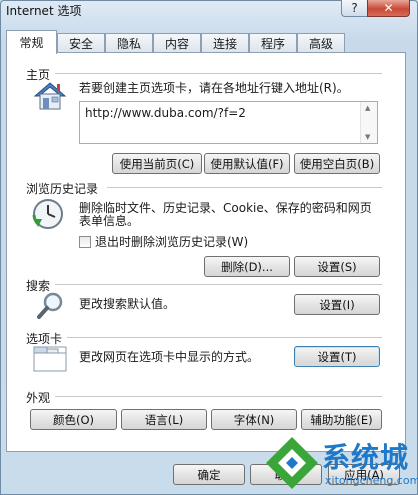  I want to click on scroll-up-icon: ▲, so click(368, 108).